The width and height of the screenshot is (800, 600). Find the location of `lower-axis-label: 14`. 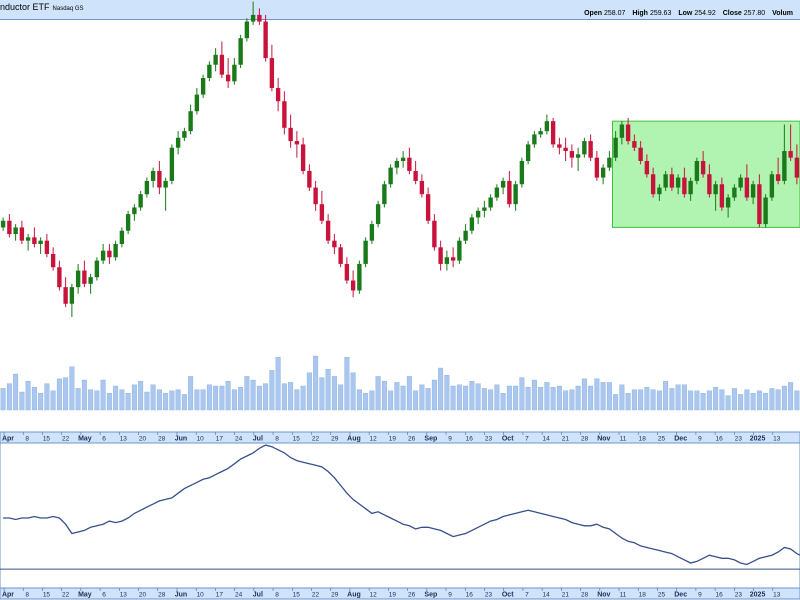

lower-axis-label: 14 is located at coordinates (547, 595).